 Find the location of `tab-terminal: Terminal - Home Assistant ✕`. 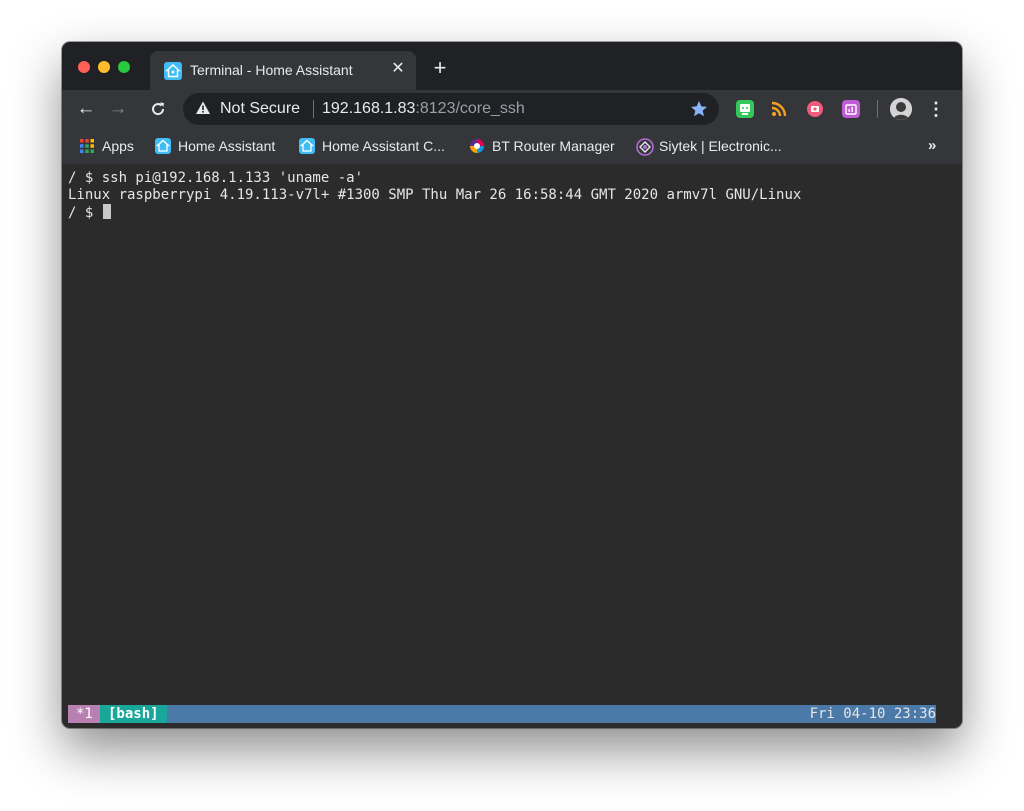

tab-terminal: Terminal - Home Assistant ✕ is located at coordinates (283, 70).